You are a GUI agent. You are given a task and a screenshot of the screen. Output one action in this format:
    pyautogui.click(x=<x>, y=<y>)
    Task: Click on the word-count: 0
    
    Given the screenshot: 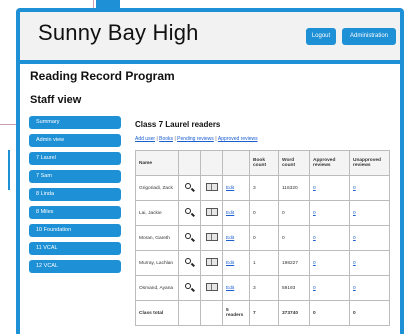 What is the action you would take?
    pyautogui.click(x=294, y=213)
    